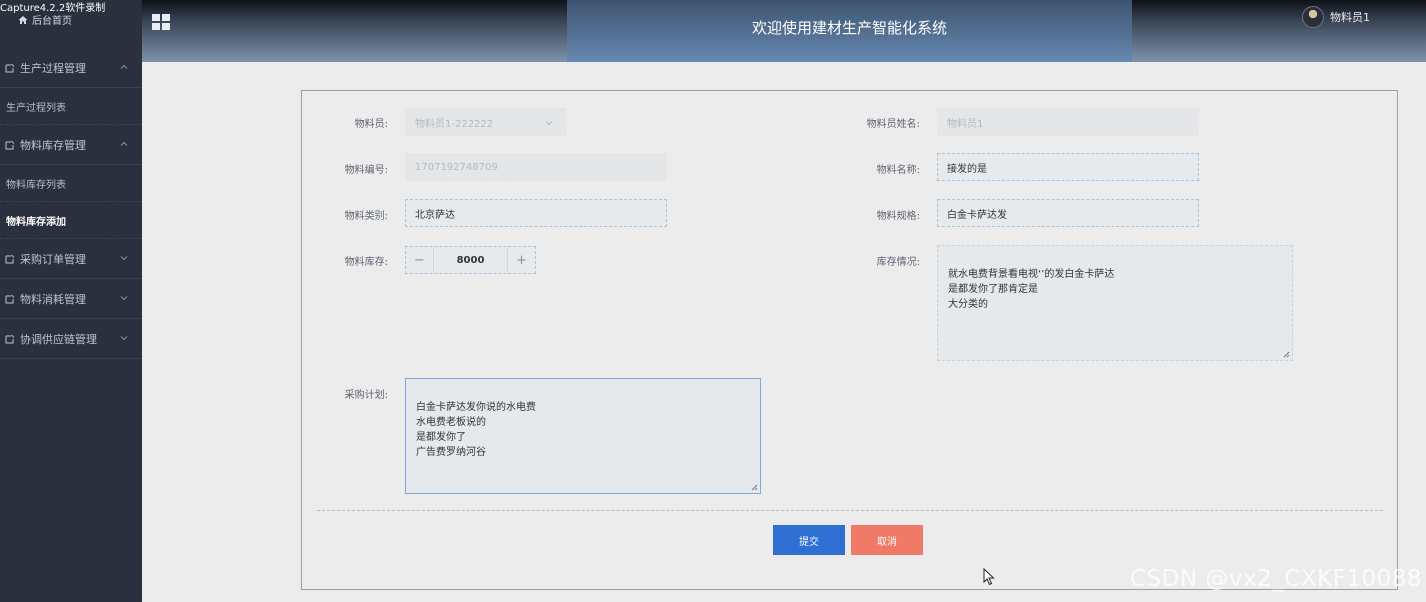 The height and width of the screenshot is (602, 1426). What do you see at coordinates (898, 262) in the screenshot?
I see `stock-status-label: 库存情况:` at bounding box center [898, 262].